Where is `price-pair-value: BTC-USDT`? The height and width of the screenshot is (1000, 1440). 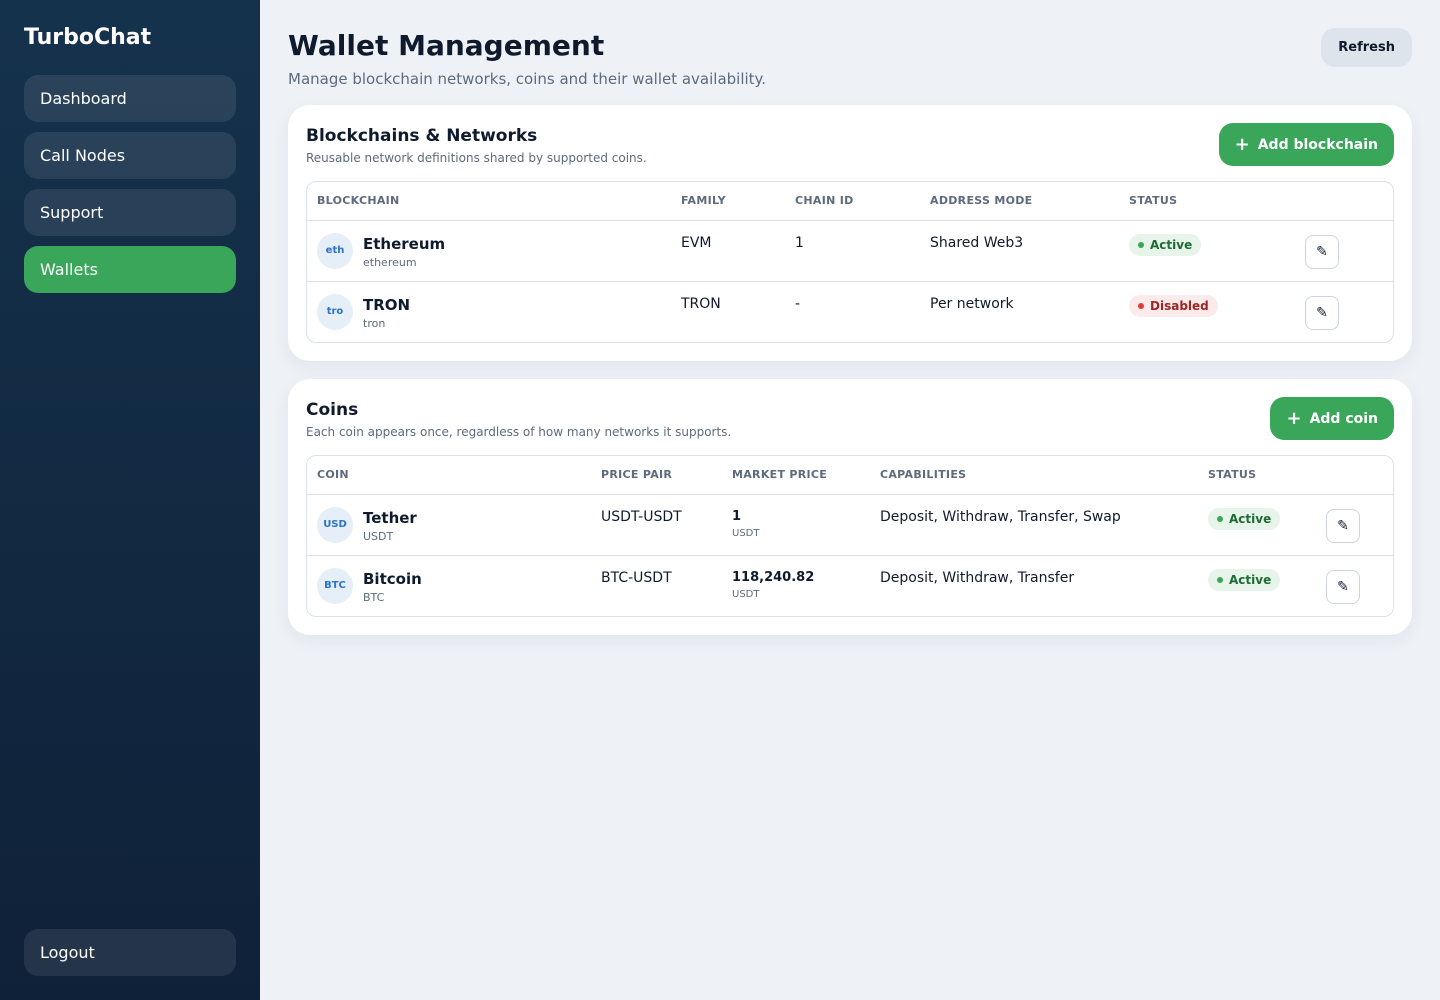 price-pair-value: BTC-USDT is located at coordinates (636, 577).